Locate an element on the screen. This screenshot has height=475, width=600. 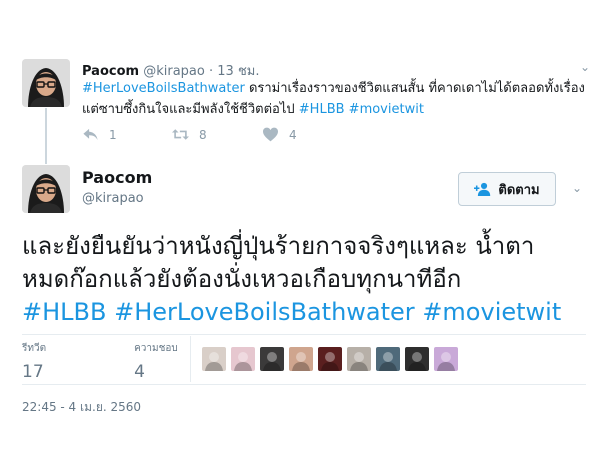
retweet-button: 8 is located at coordinates (217, 134).